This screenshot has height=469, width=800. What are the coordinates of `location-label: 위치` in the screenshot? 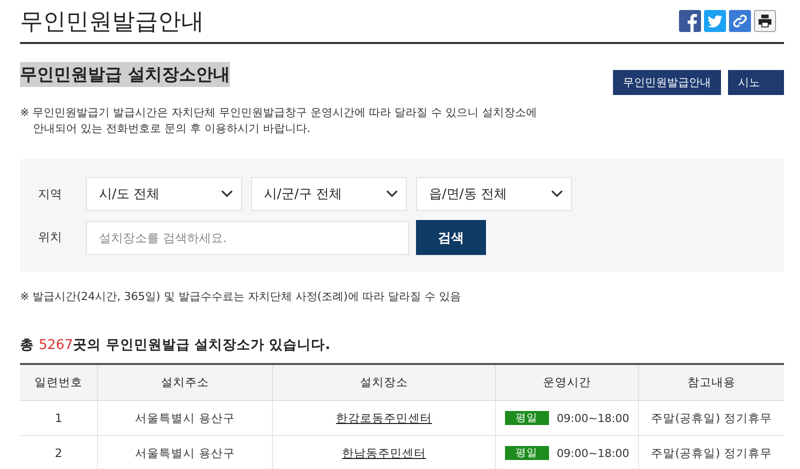 It's located at (50, 237).